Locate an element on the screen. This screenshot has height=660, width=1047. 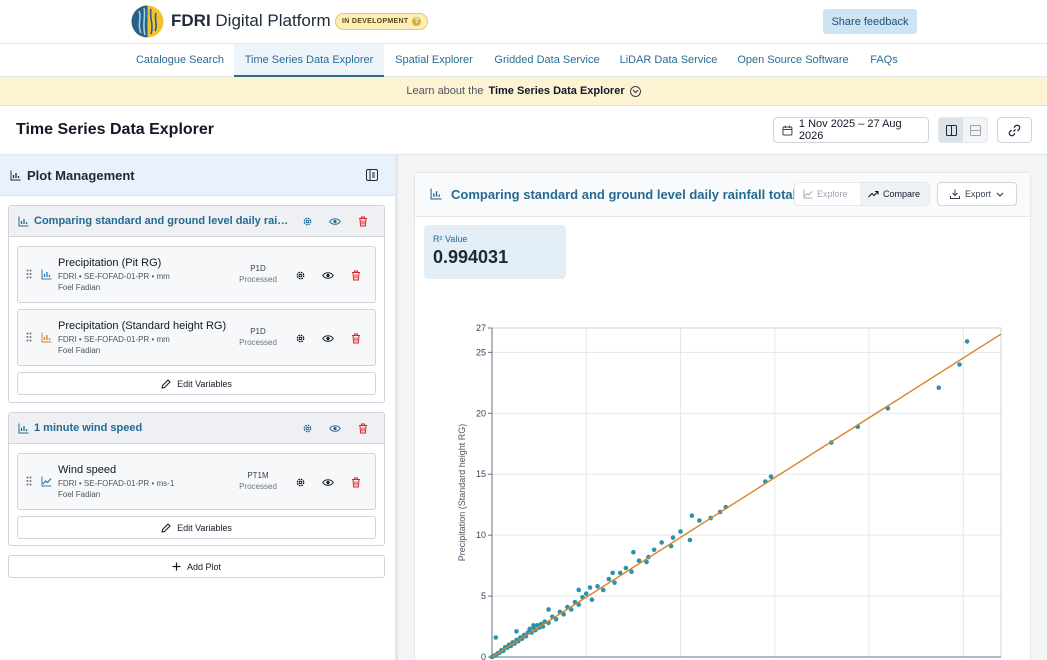
learn-link: Time Series Data Explorer is located at coordinates (556, 91).